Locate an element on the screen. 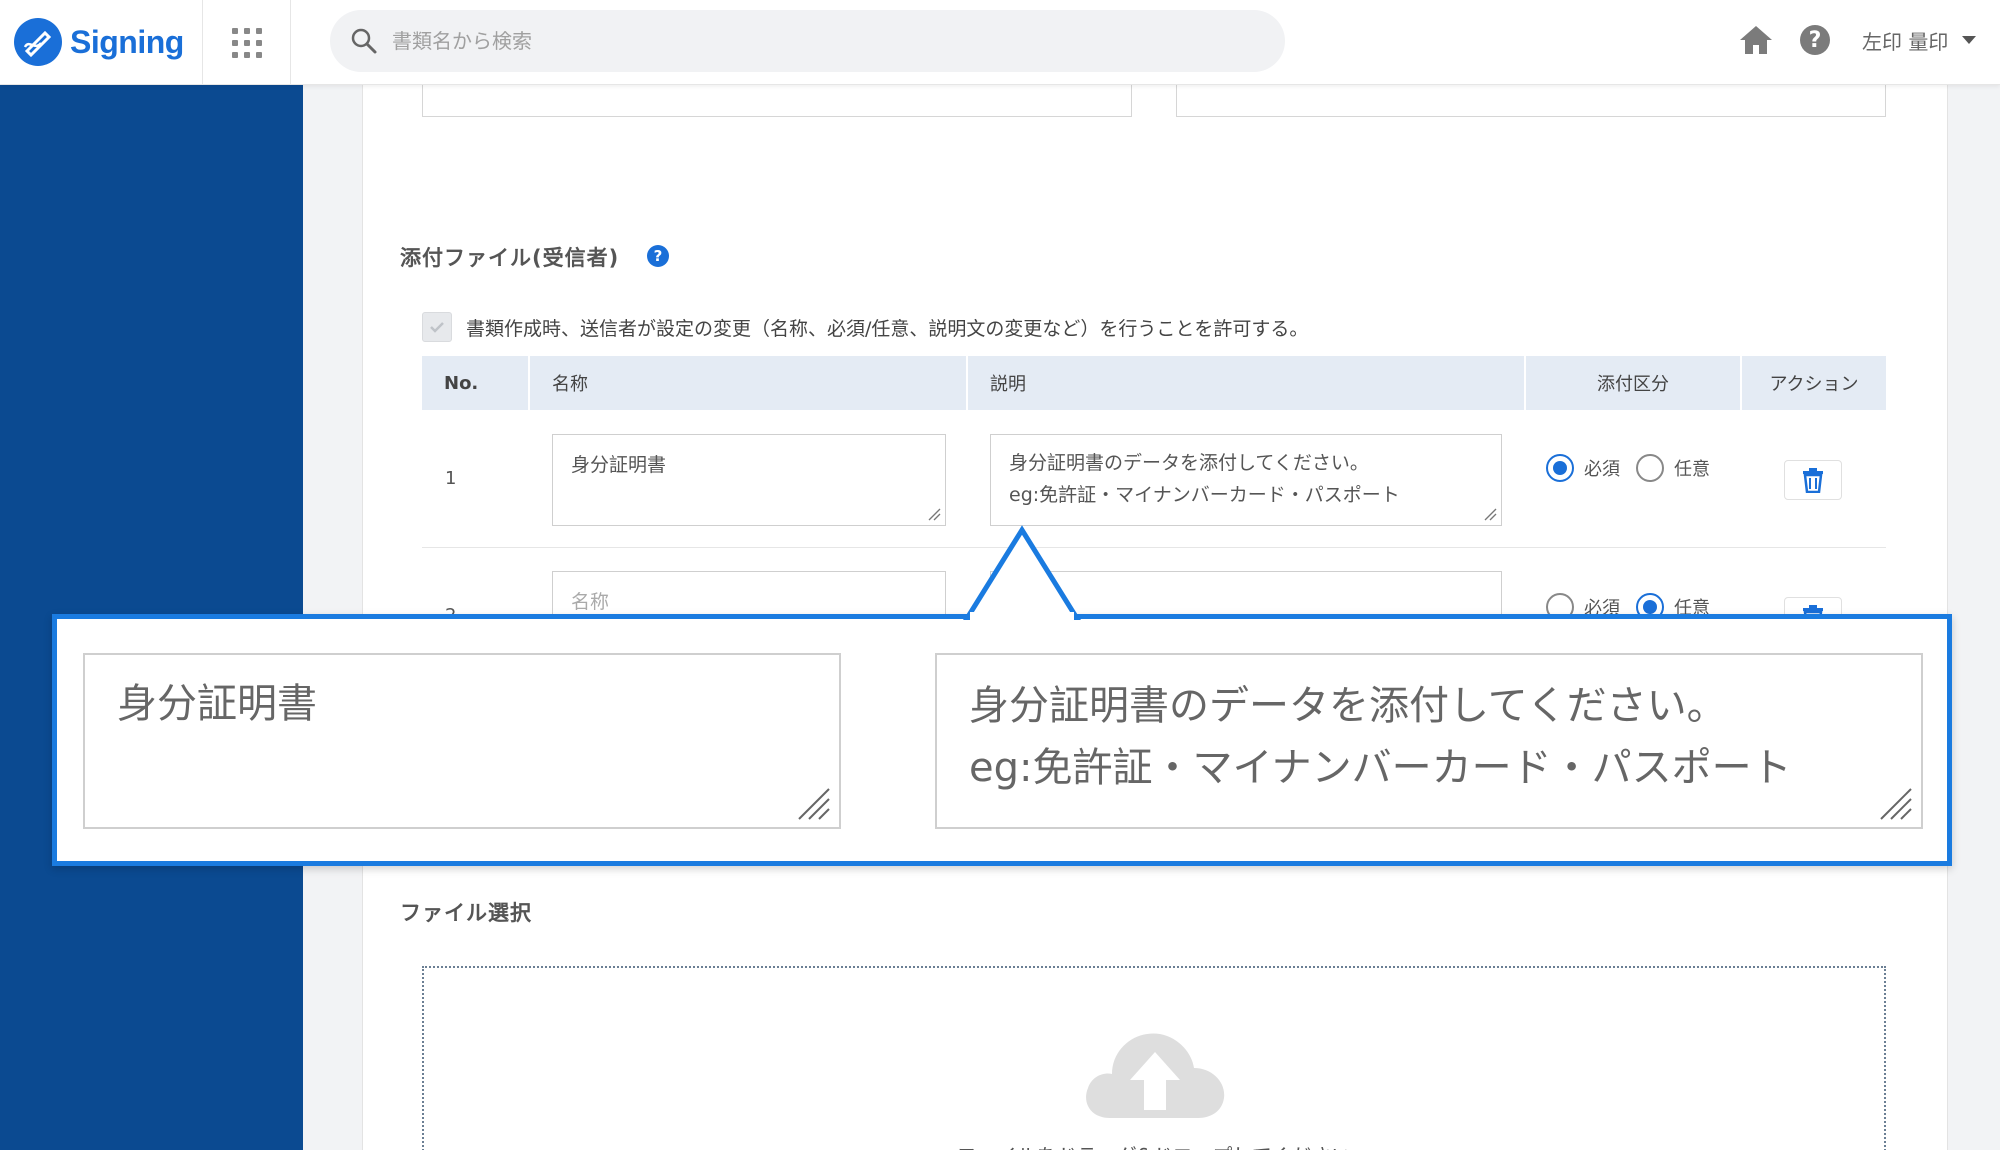  optional-label: 任意 is located at coordinates (1692, 469).